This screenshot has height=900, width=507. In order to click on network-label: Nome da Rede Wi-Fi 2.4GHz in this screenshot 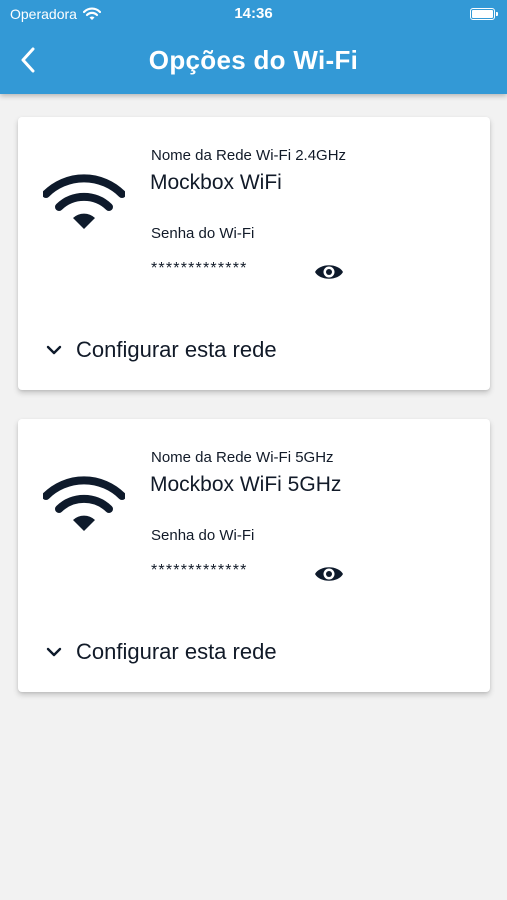, I will do `click(249, 155)`.